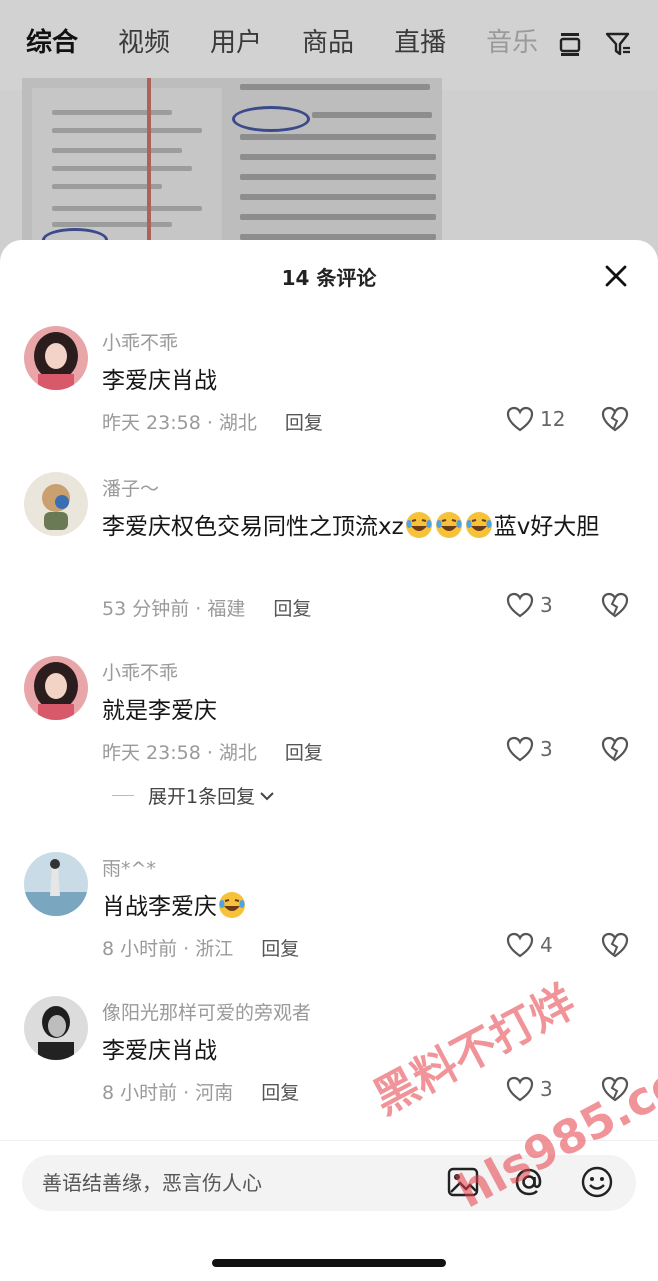  I want to click on comment-time-location: 8 小时前 · 河南, so click(168, 1093).